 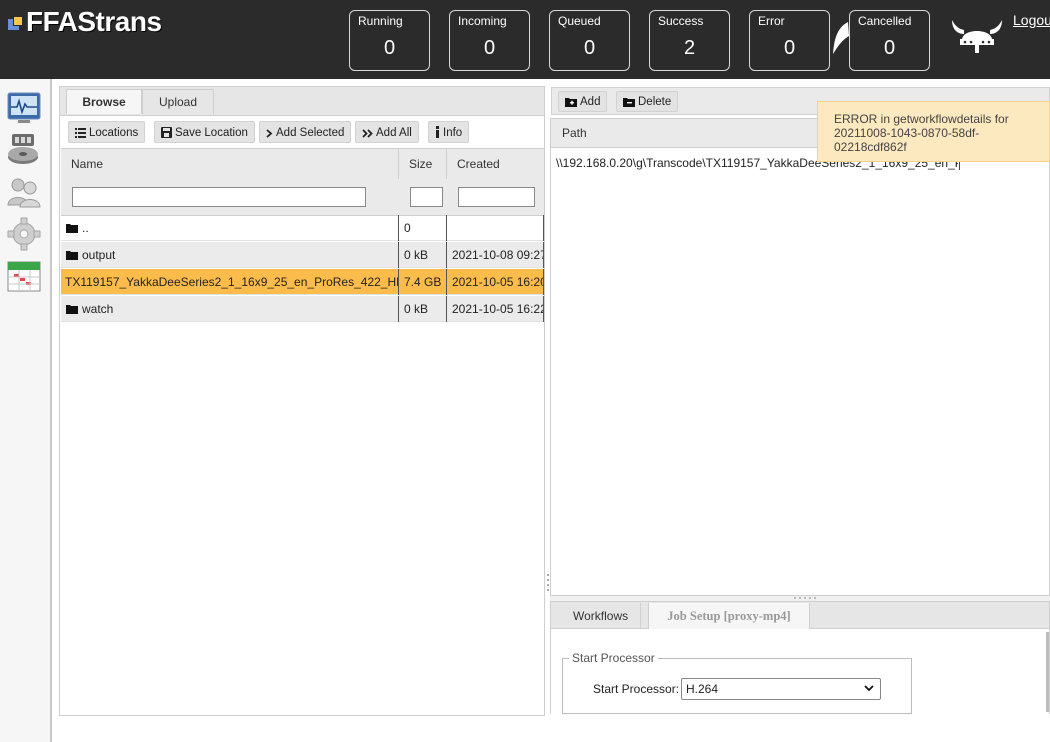 I want to click on file-name-cell: .., so click(x=230, y=228).